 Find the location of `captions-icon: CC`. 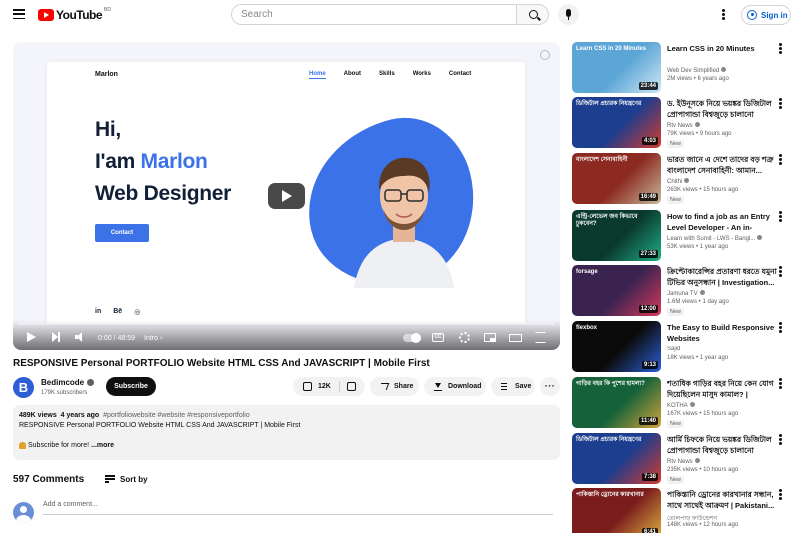

captions-icon: CC is located at coordinates (438, 337).